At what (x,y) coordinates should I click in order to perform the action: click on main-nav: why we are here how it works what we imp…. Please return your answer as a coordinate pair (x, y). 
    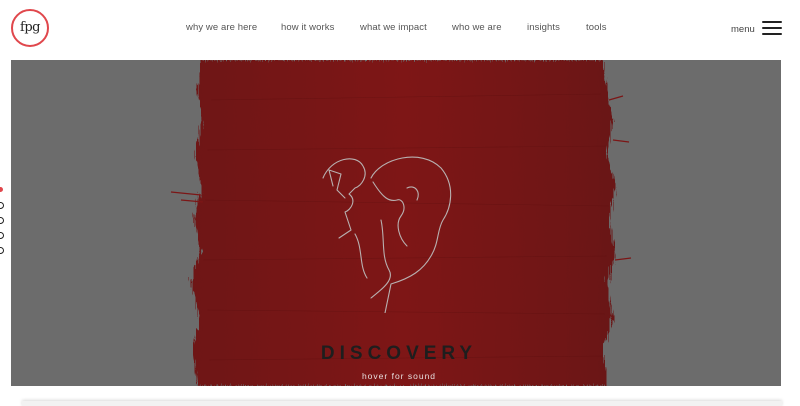
    Looking at the image, I should click on (400, 29).